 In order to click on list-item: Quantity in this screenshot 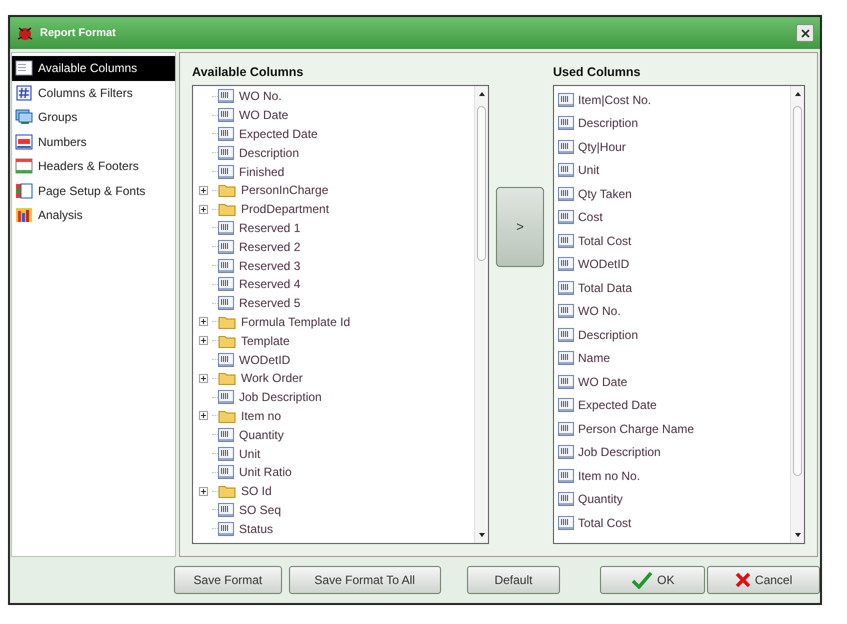, I will do `click(674, 499)`.